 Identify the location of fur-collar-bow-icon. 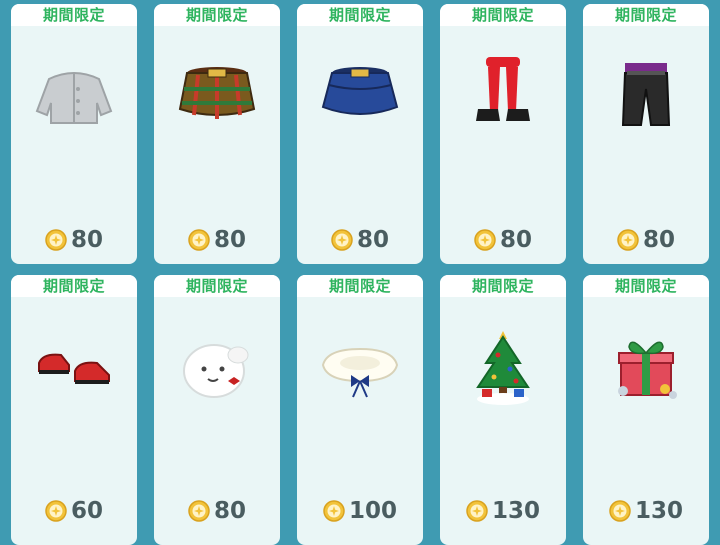
(360, 370).